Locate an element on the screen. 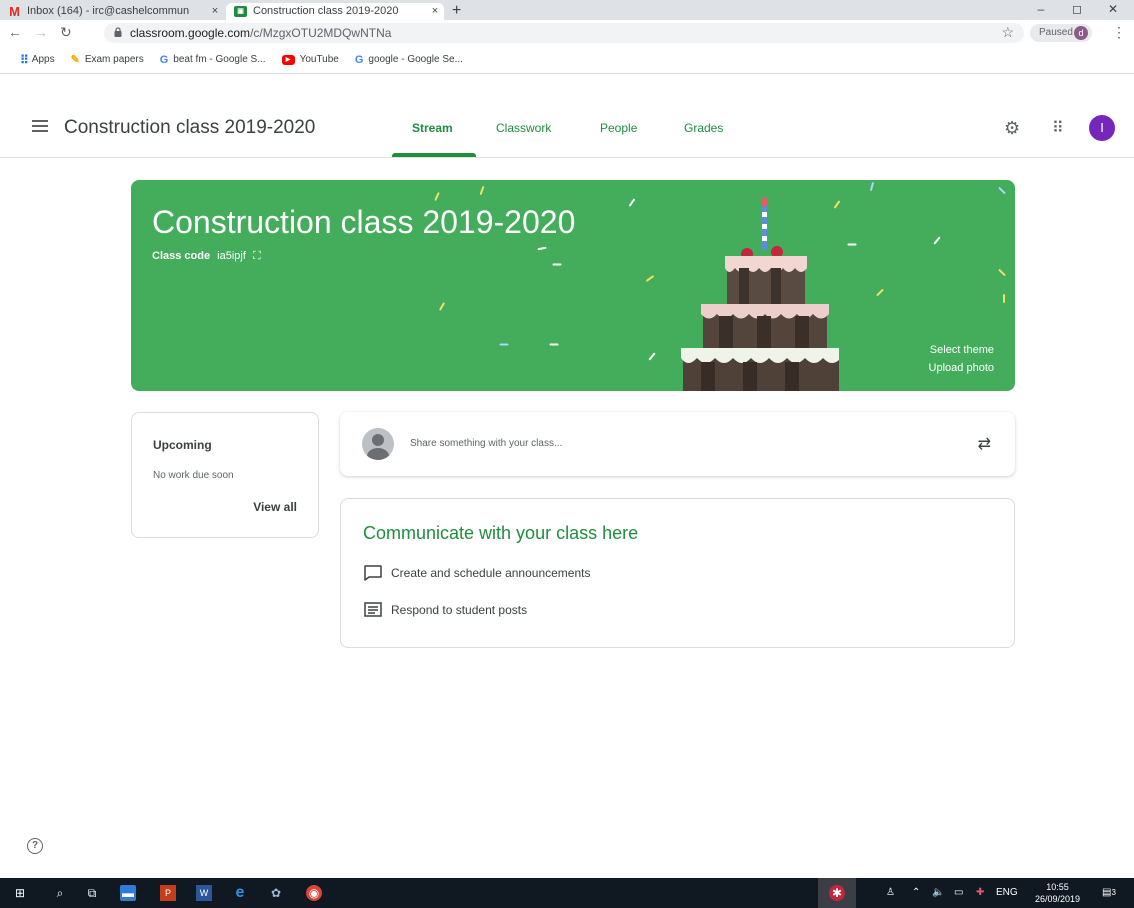 This screenshot has height=908, width=1134. share-box: Share something with your class... ⇄ is located at coordinates (677, 444).